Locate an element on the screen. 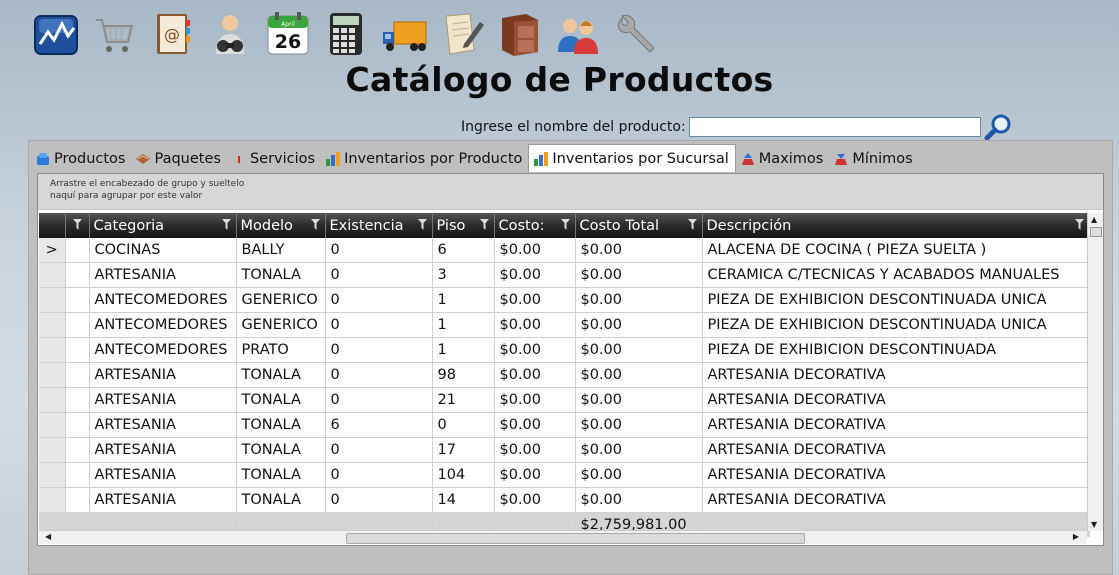  column-header-modelo: Modelo is located at coordinates (281, 225).